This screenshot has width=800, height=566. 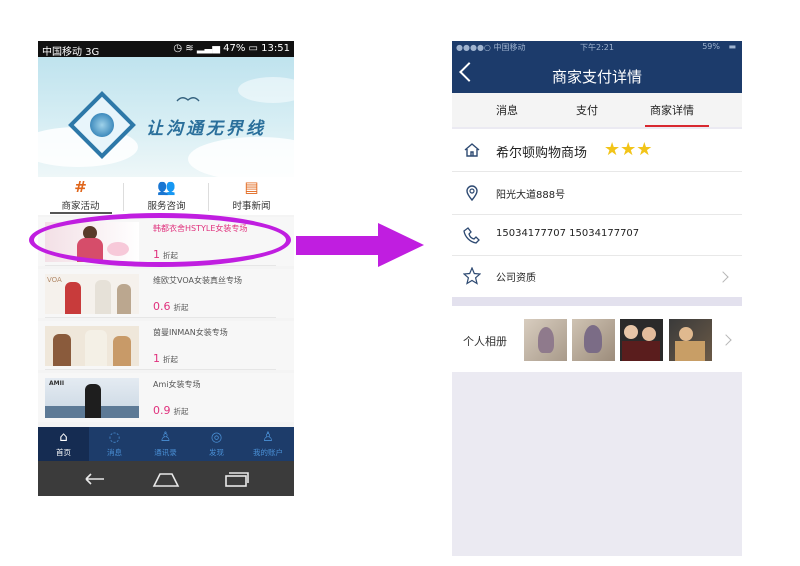 I want to click on recent-apps-icon, so click(x=237, y=479).